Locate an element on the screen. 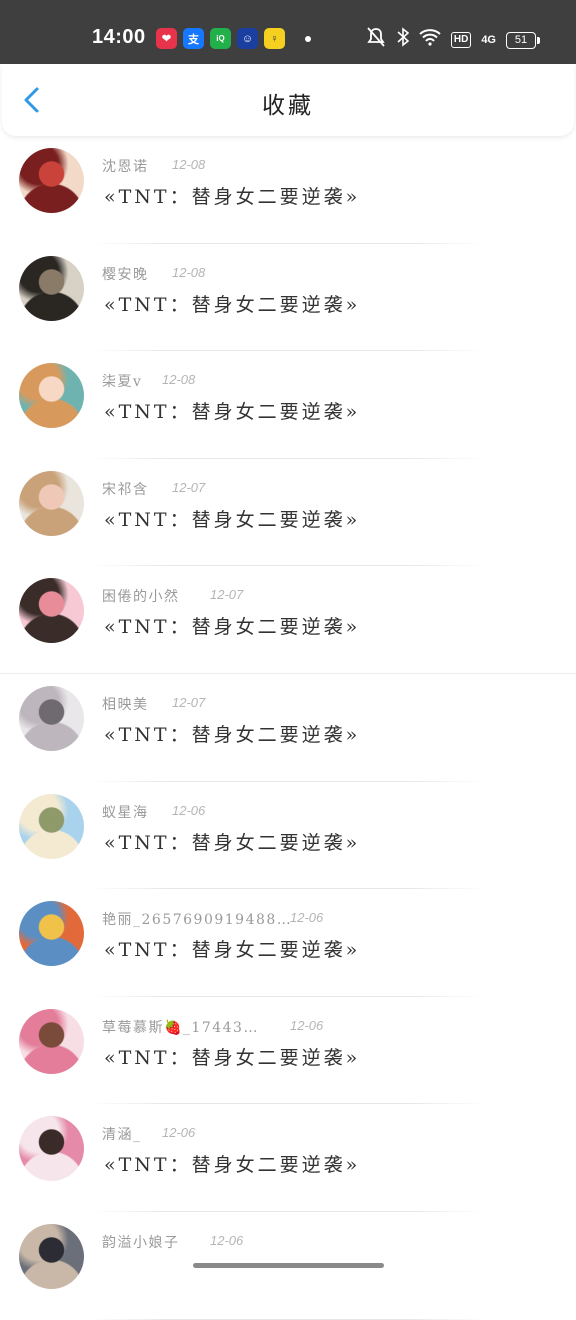  iqiyi-icon: iQ is located at coordinates (220, 38).